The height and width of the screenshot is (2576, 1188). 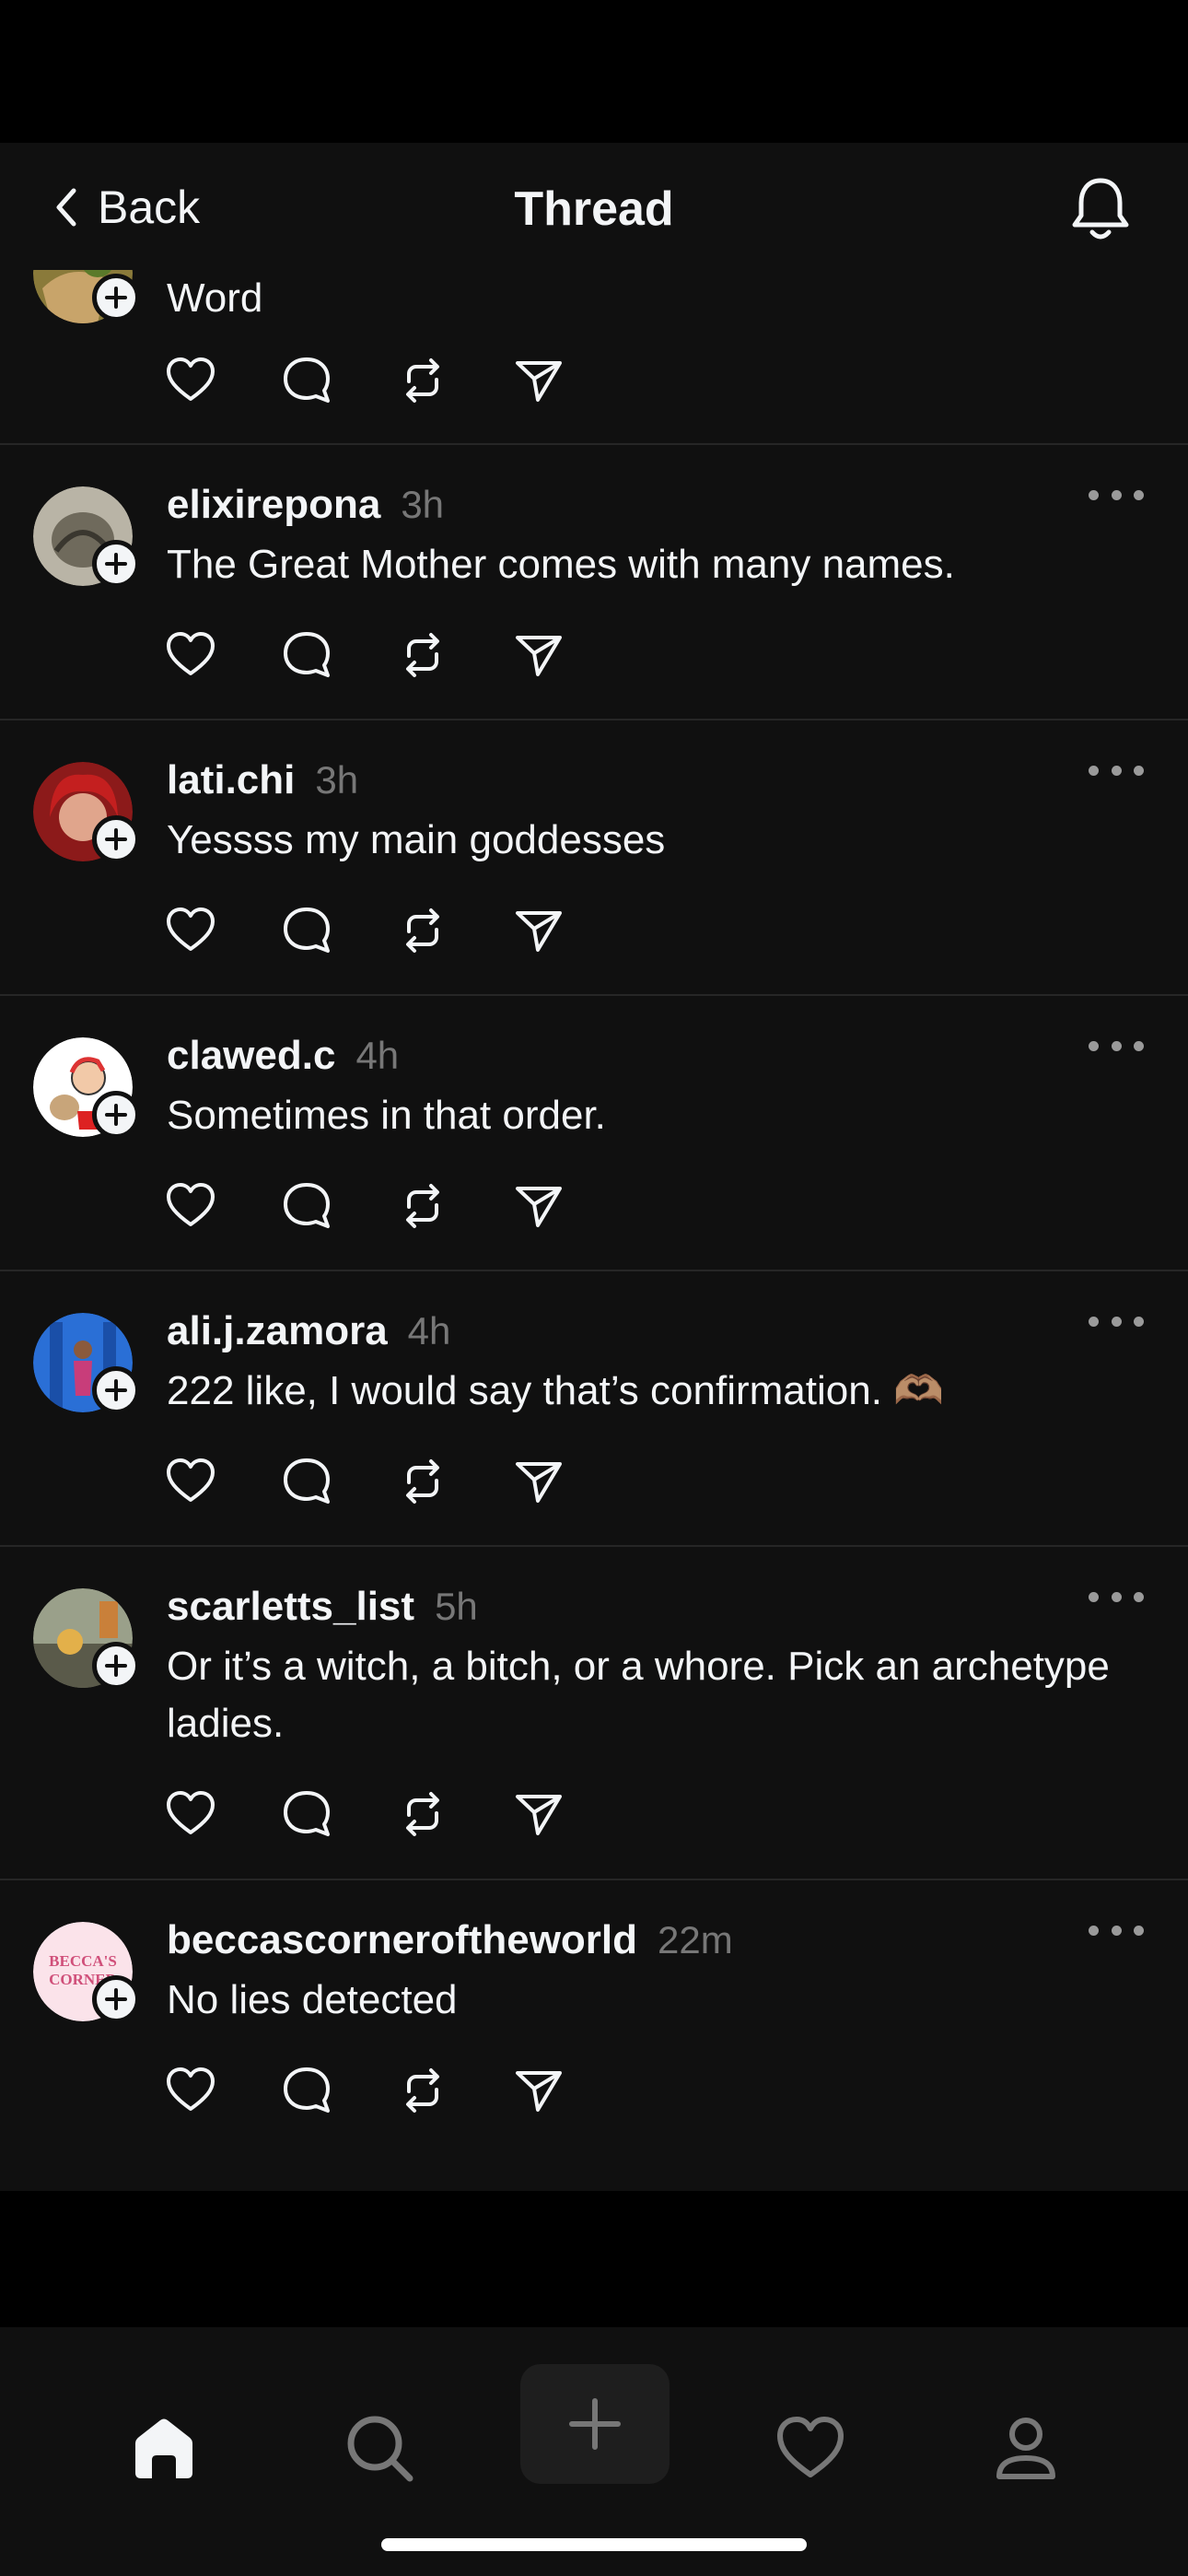 What do you see at coordinates (277, 1331) in the screenshot?
I see `username: ali.j.zamora` at bounding box center [277, 1331].